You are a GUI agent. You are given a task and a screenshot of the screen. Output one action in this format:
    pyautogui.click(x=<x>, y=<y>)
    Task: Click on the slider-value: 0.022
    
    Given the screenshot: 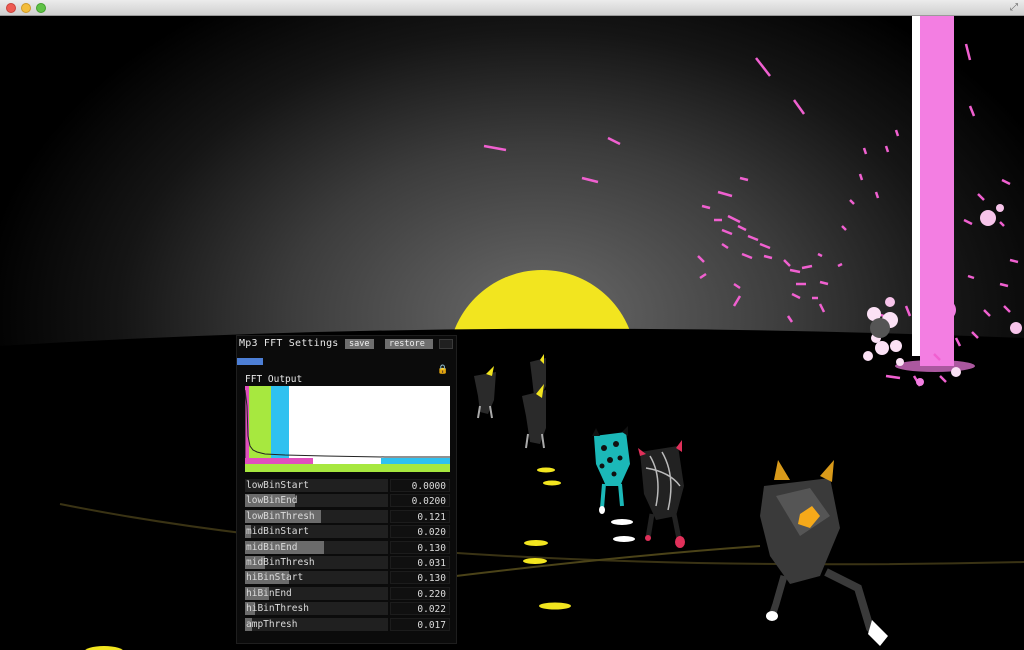 What is the action you would take?
    pyautogui.click(x=431, y=610)
    